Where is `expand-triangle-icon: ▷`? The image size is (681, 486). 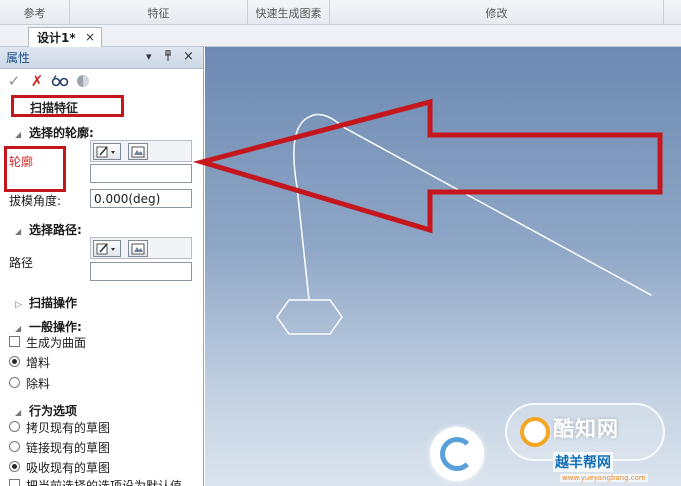
expand-triangle-icon: ▷ is located at coordinates (18, 305).